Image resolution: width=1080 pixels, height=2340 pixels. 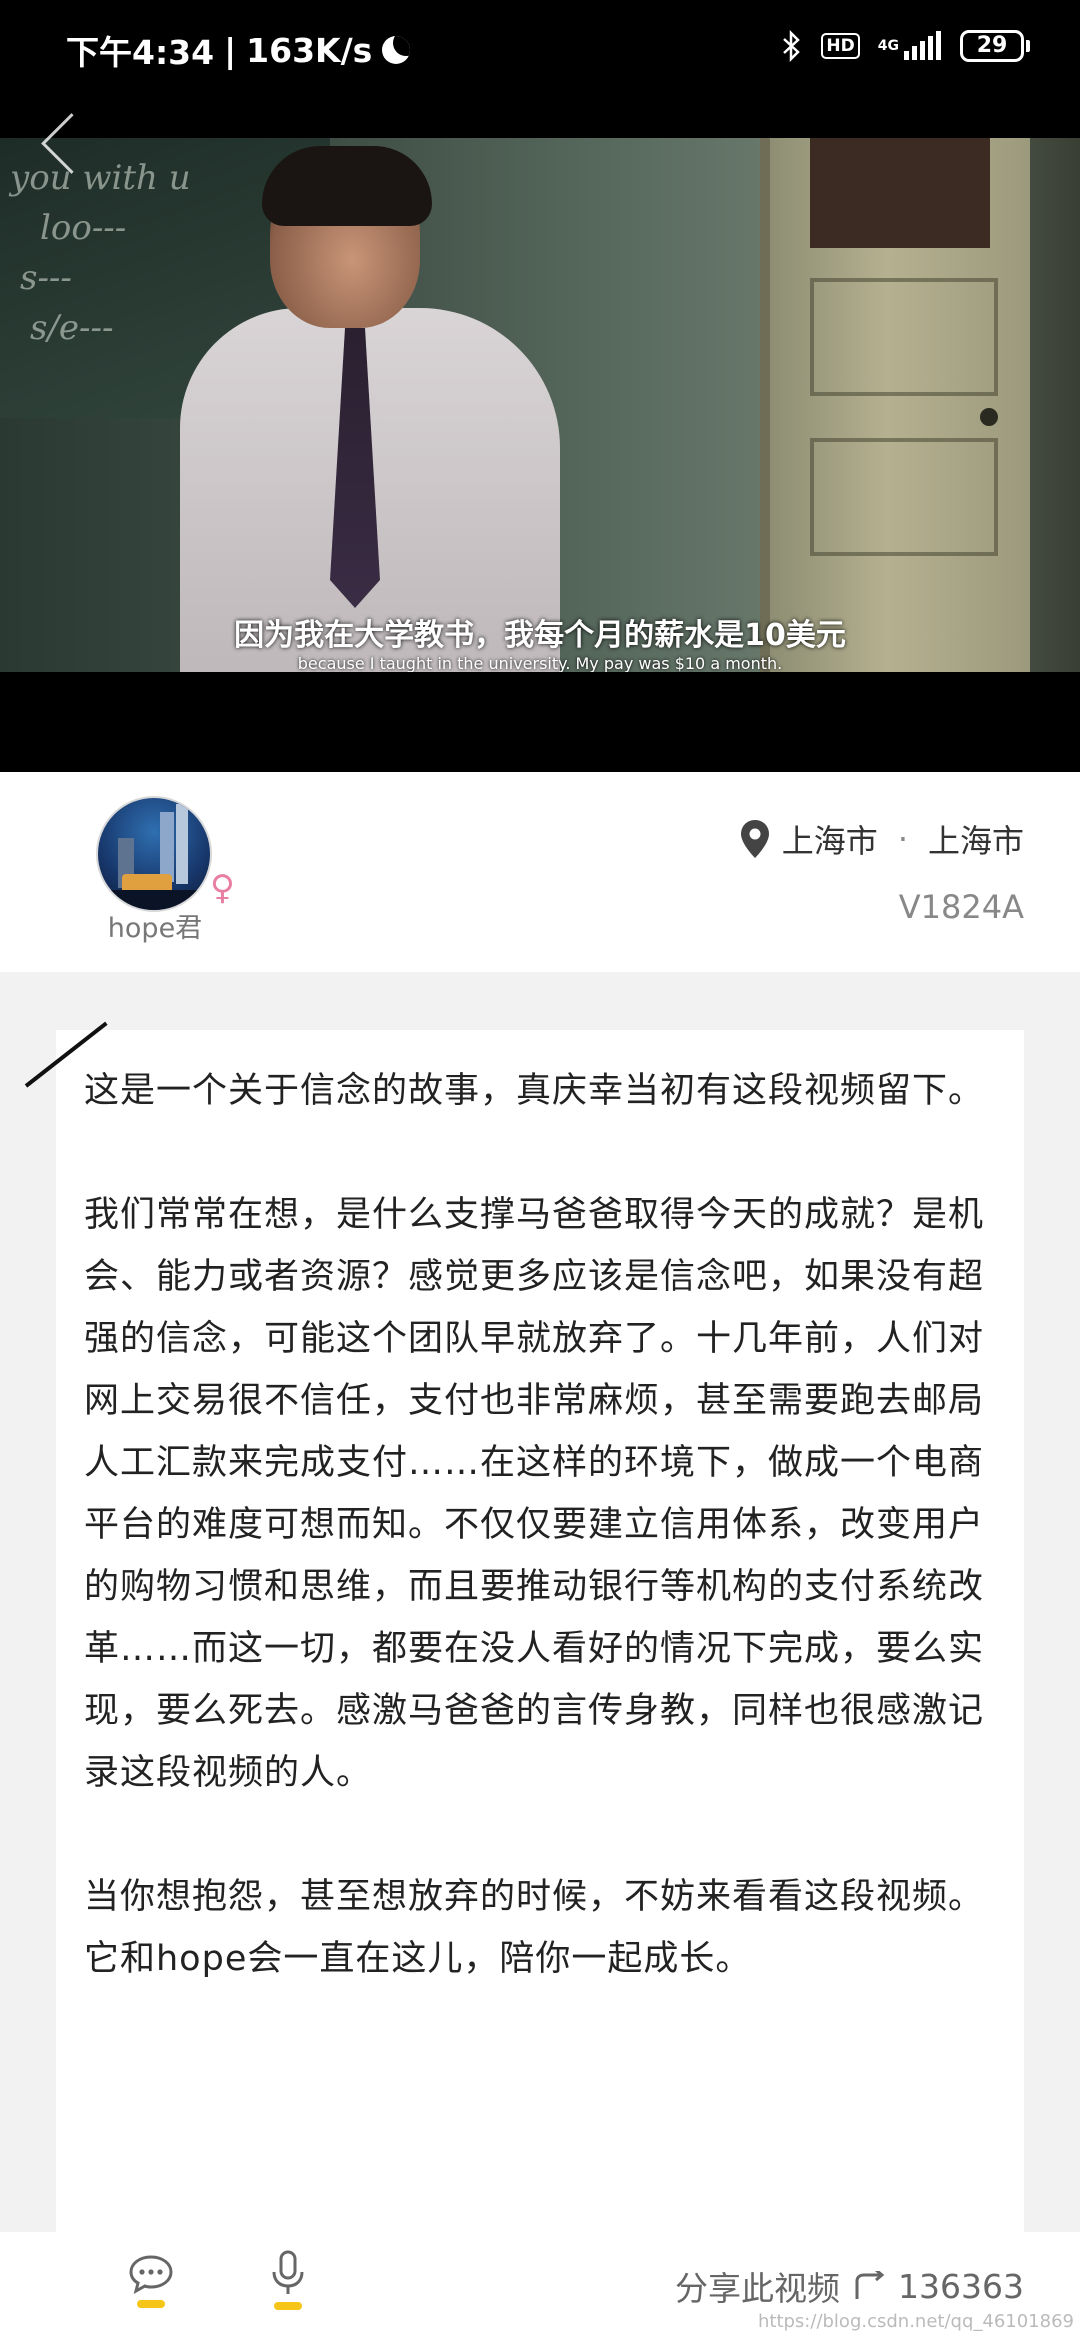 What do you see at coordinates (83, 228) in the screenshot?
I see `chalk-text: loo---` at bounding box center [83, 228].